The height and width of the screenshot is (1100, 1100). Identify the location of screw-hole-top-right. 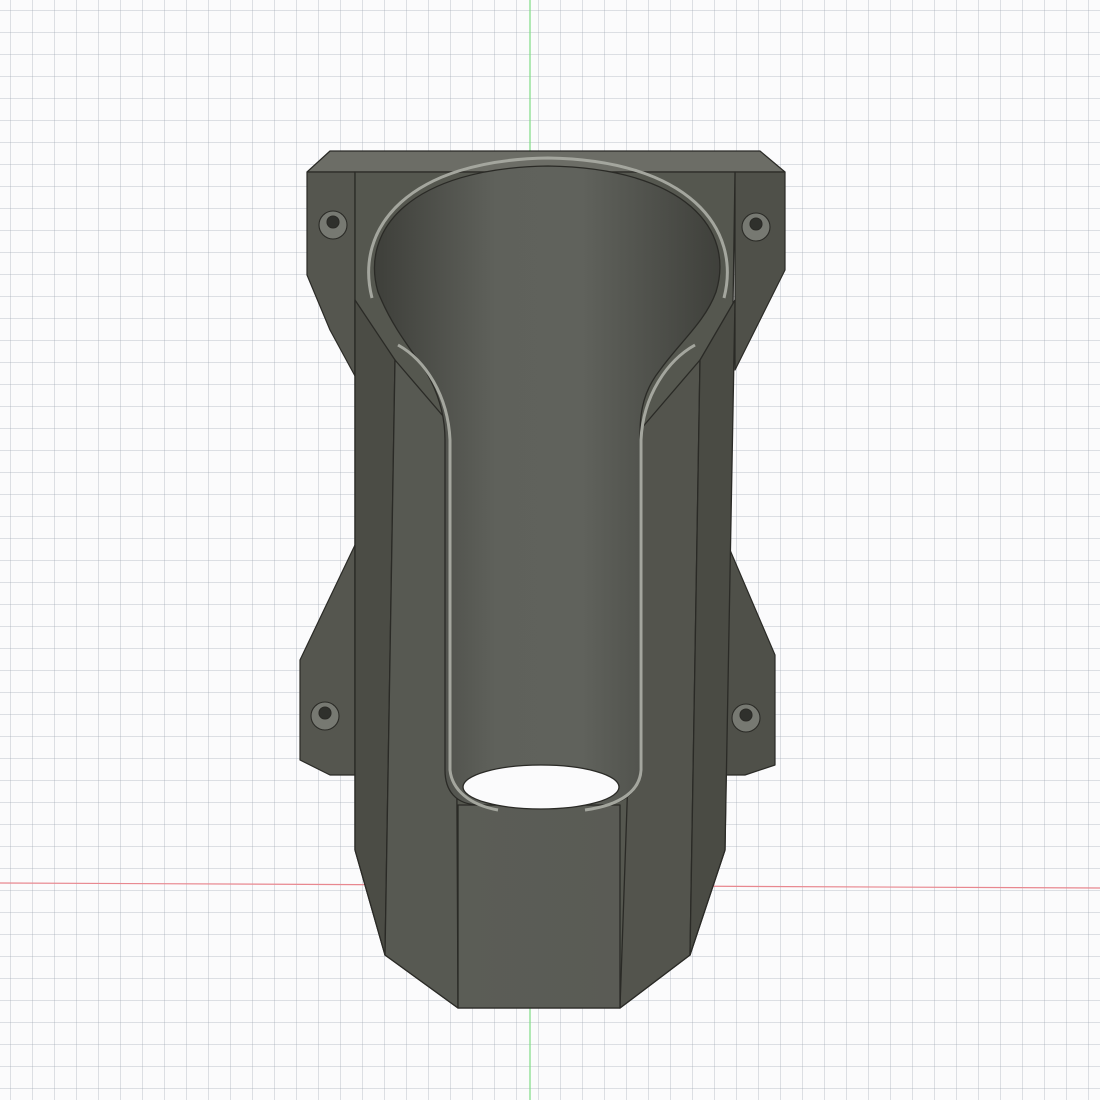
(756, 227).